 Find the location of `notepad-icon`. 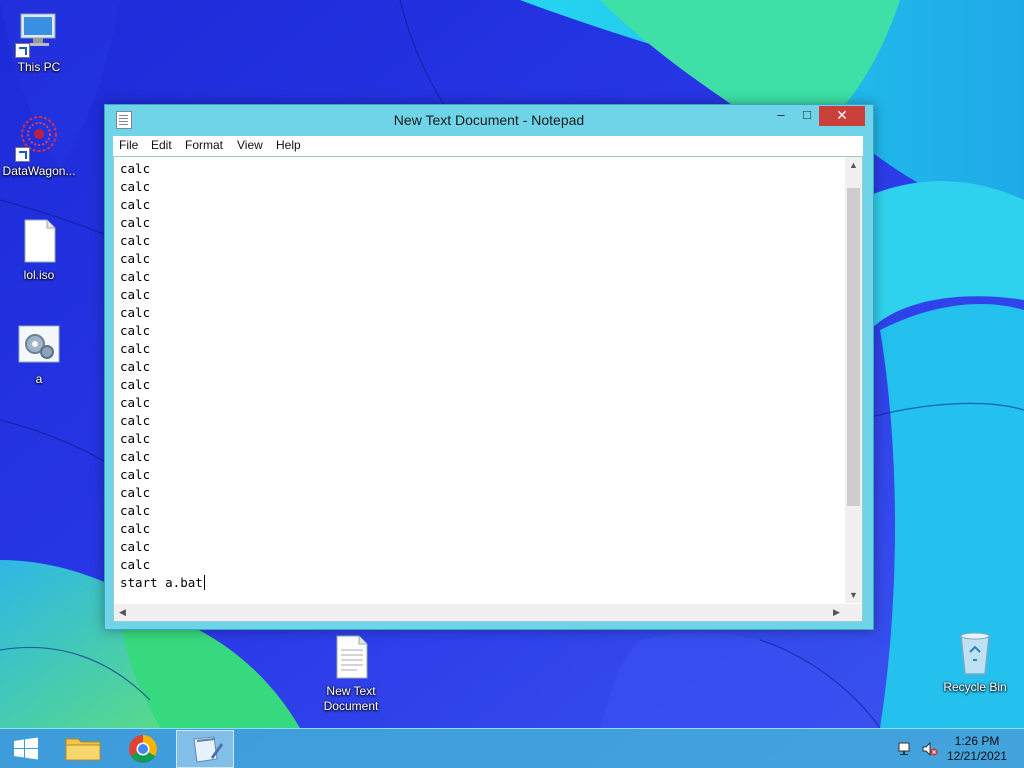

notepad-icon is located at coordinates (208, 749).